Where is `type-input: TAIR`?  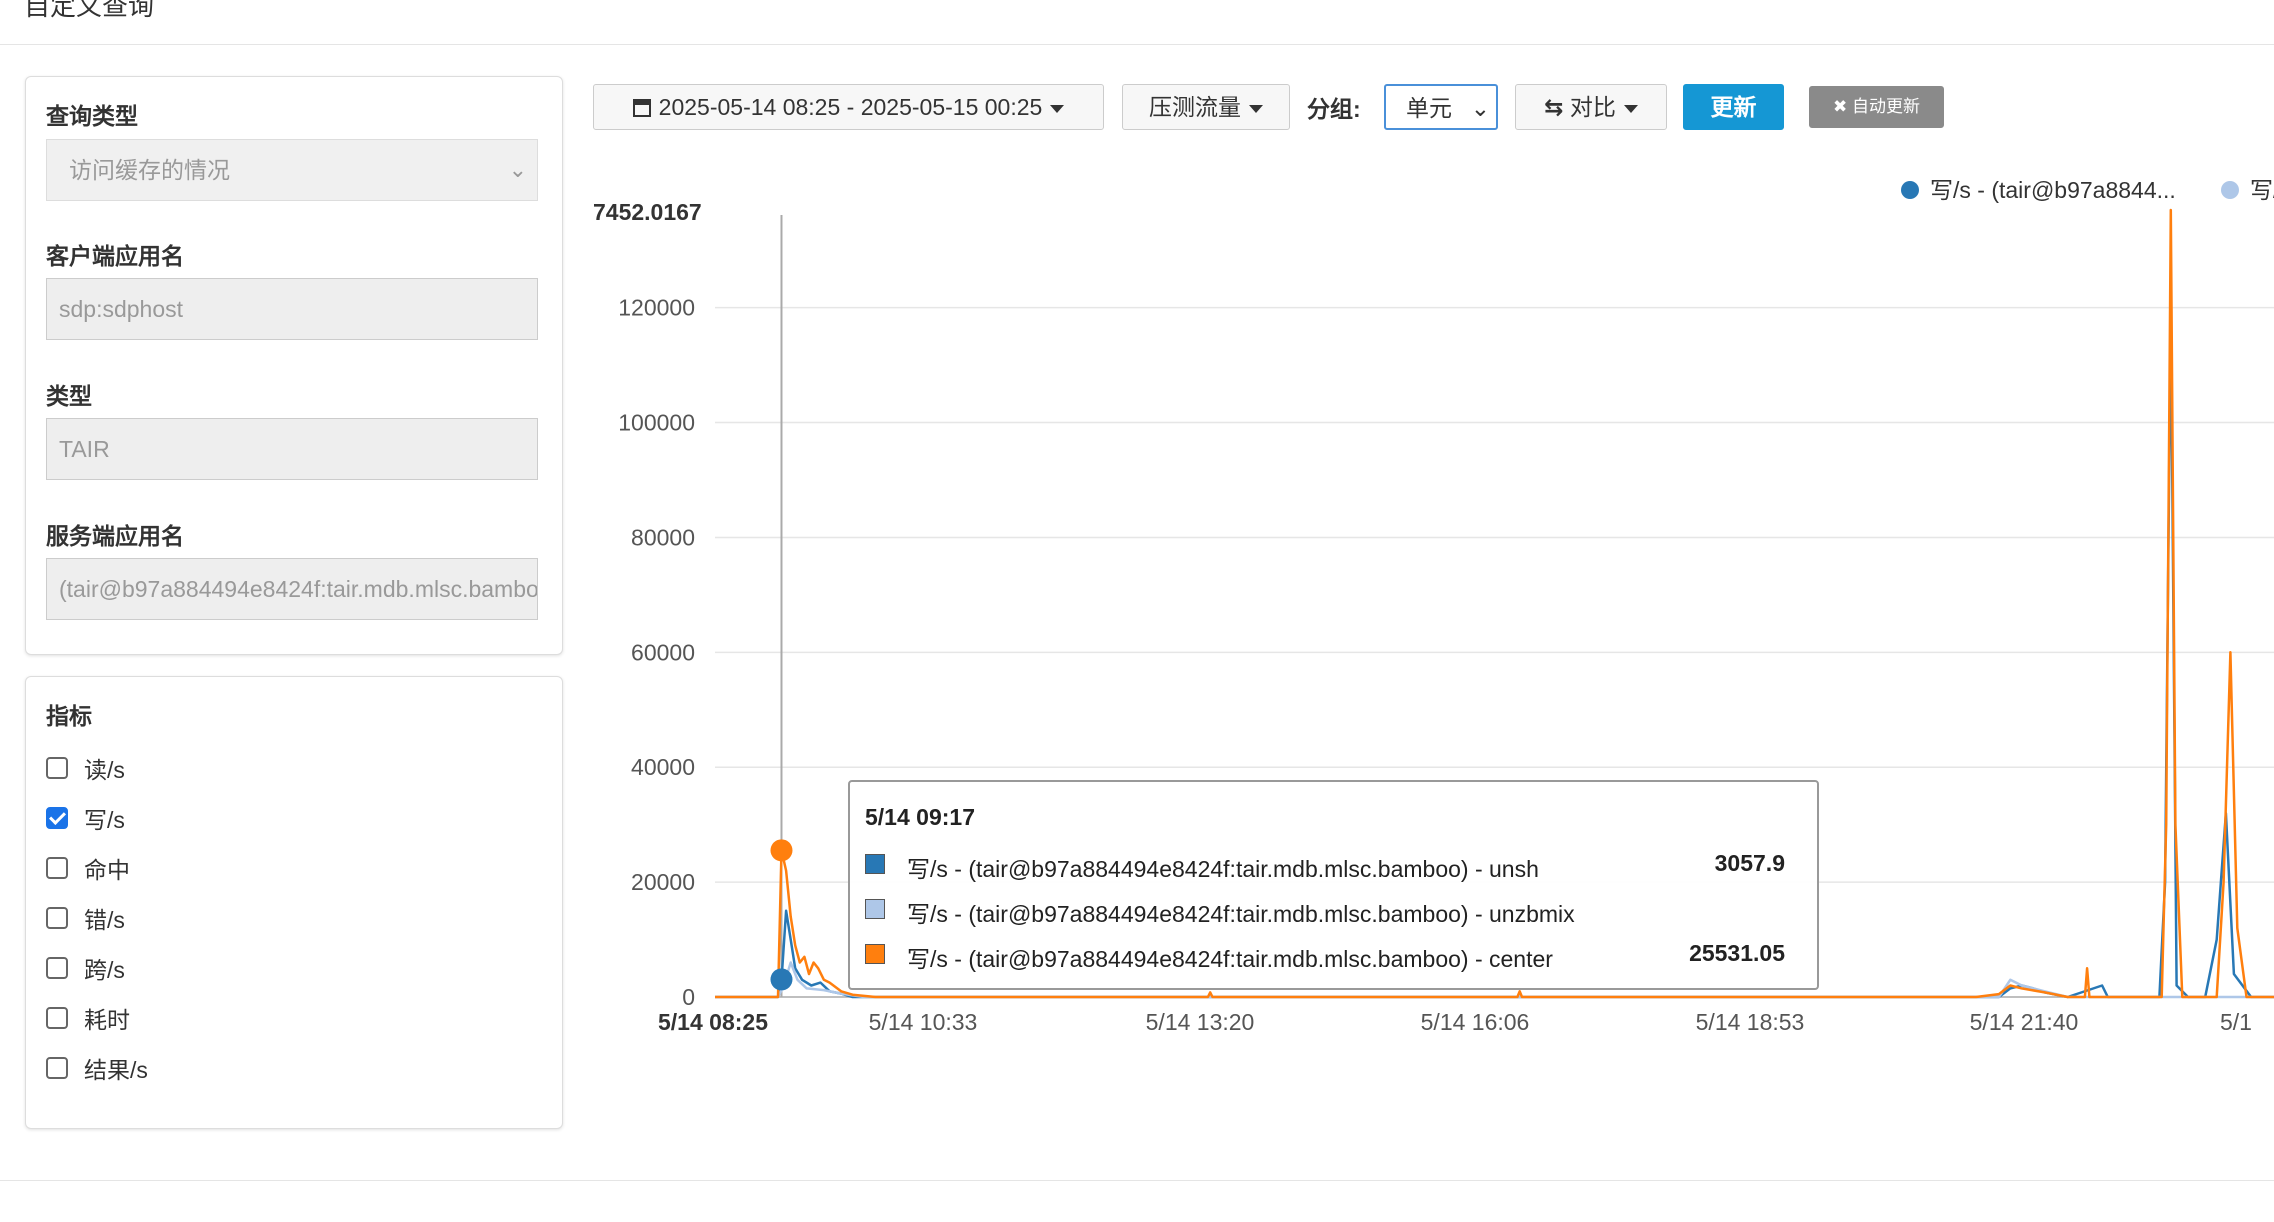
type-input: TAIR is located at coordinates (292, 449).